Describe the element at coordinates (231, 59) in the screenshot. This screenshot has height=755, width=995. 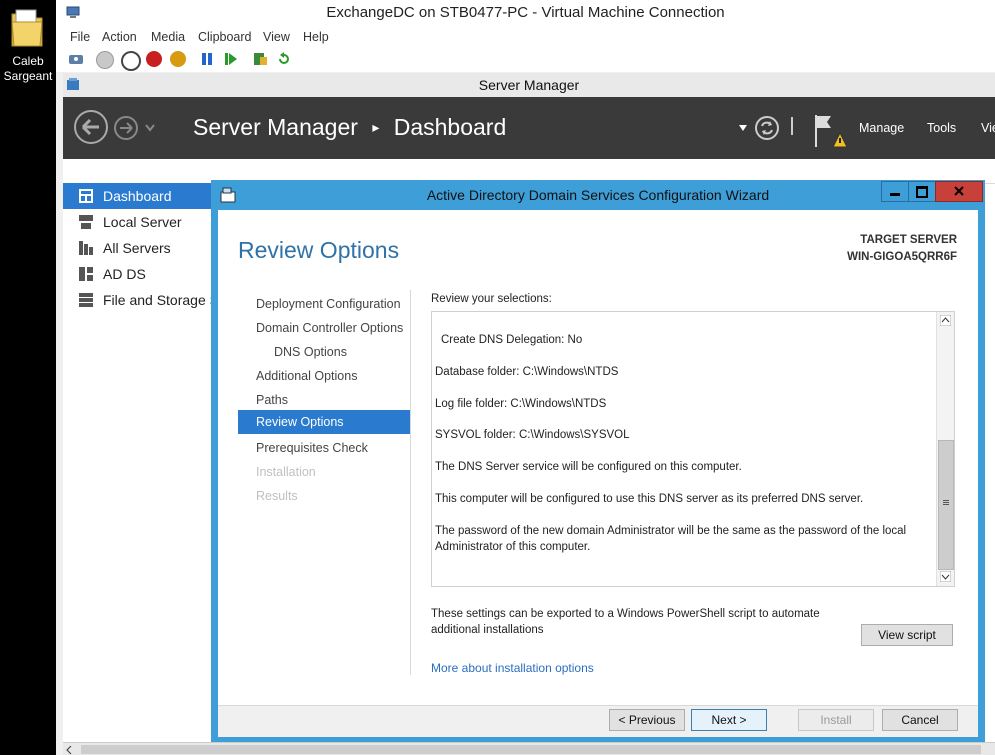
I see `reset-icon` at that location.